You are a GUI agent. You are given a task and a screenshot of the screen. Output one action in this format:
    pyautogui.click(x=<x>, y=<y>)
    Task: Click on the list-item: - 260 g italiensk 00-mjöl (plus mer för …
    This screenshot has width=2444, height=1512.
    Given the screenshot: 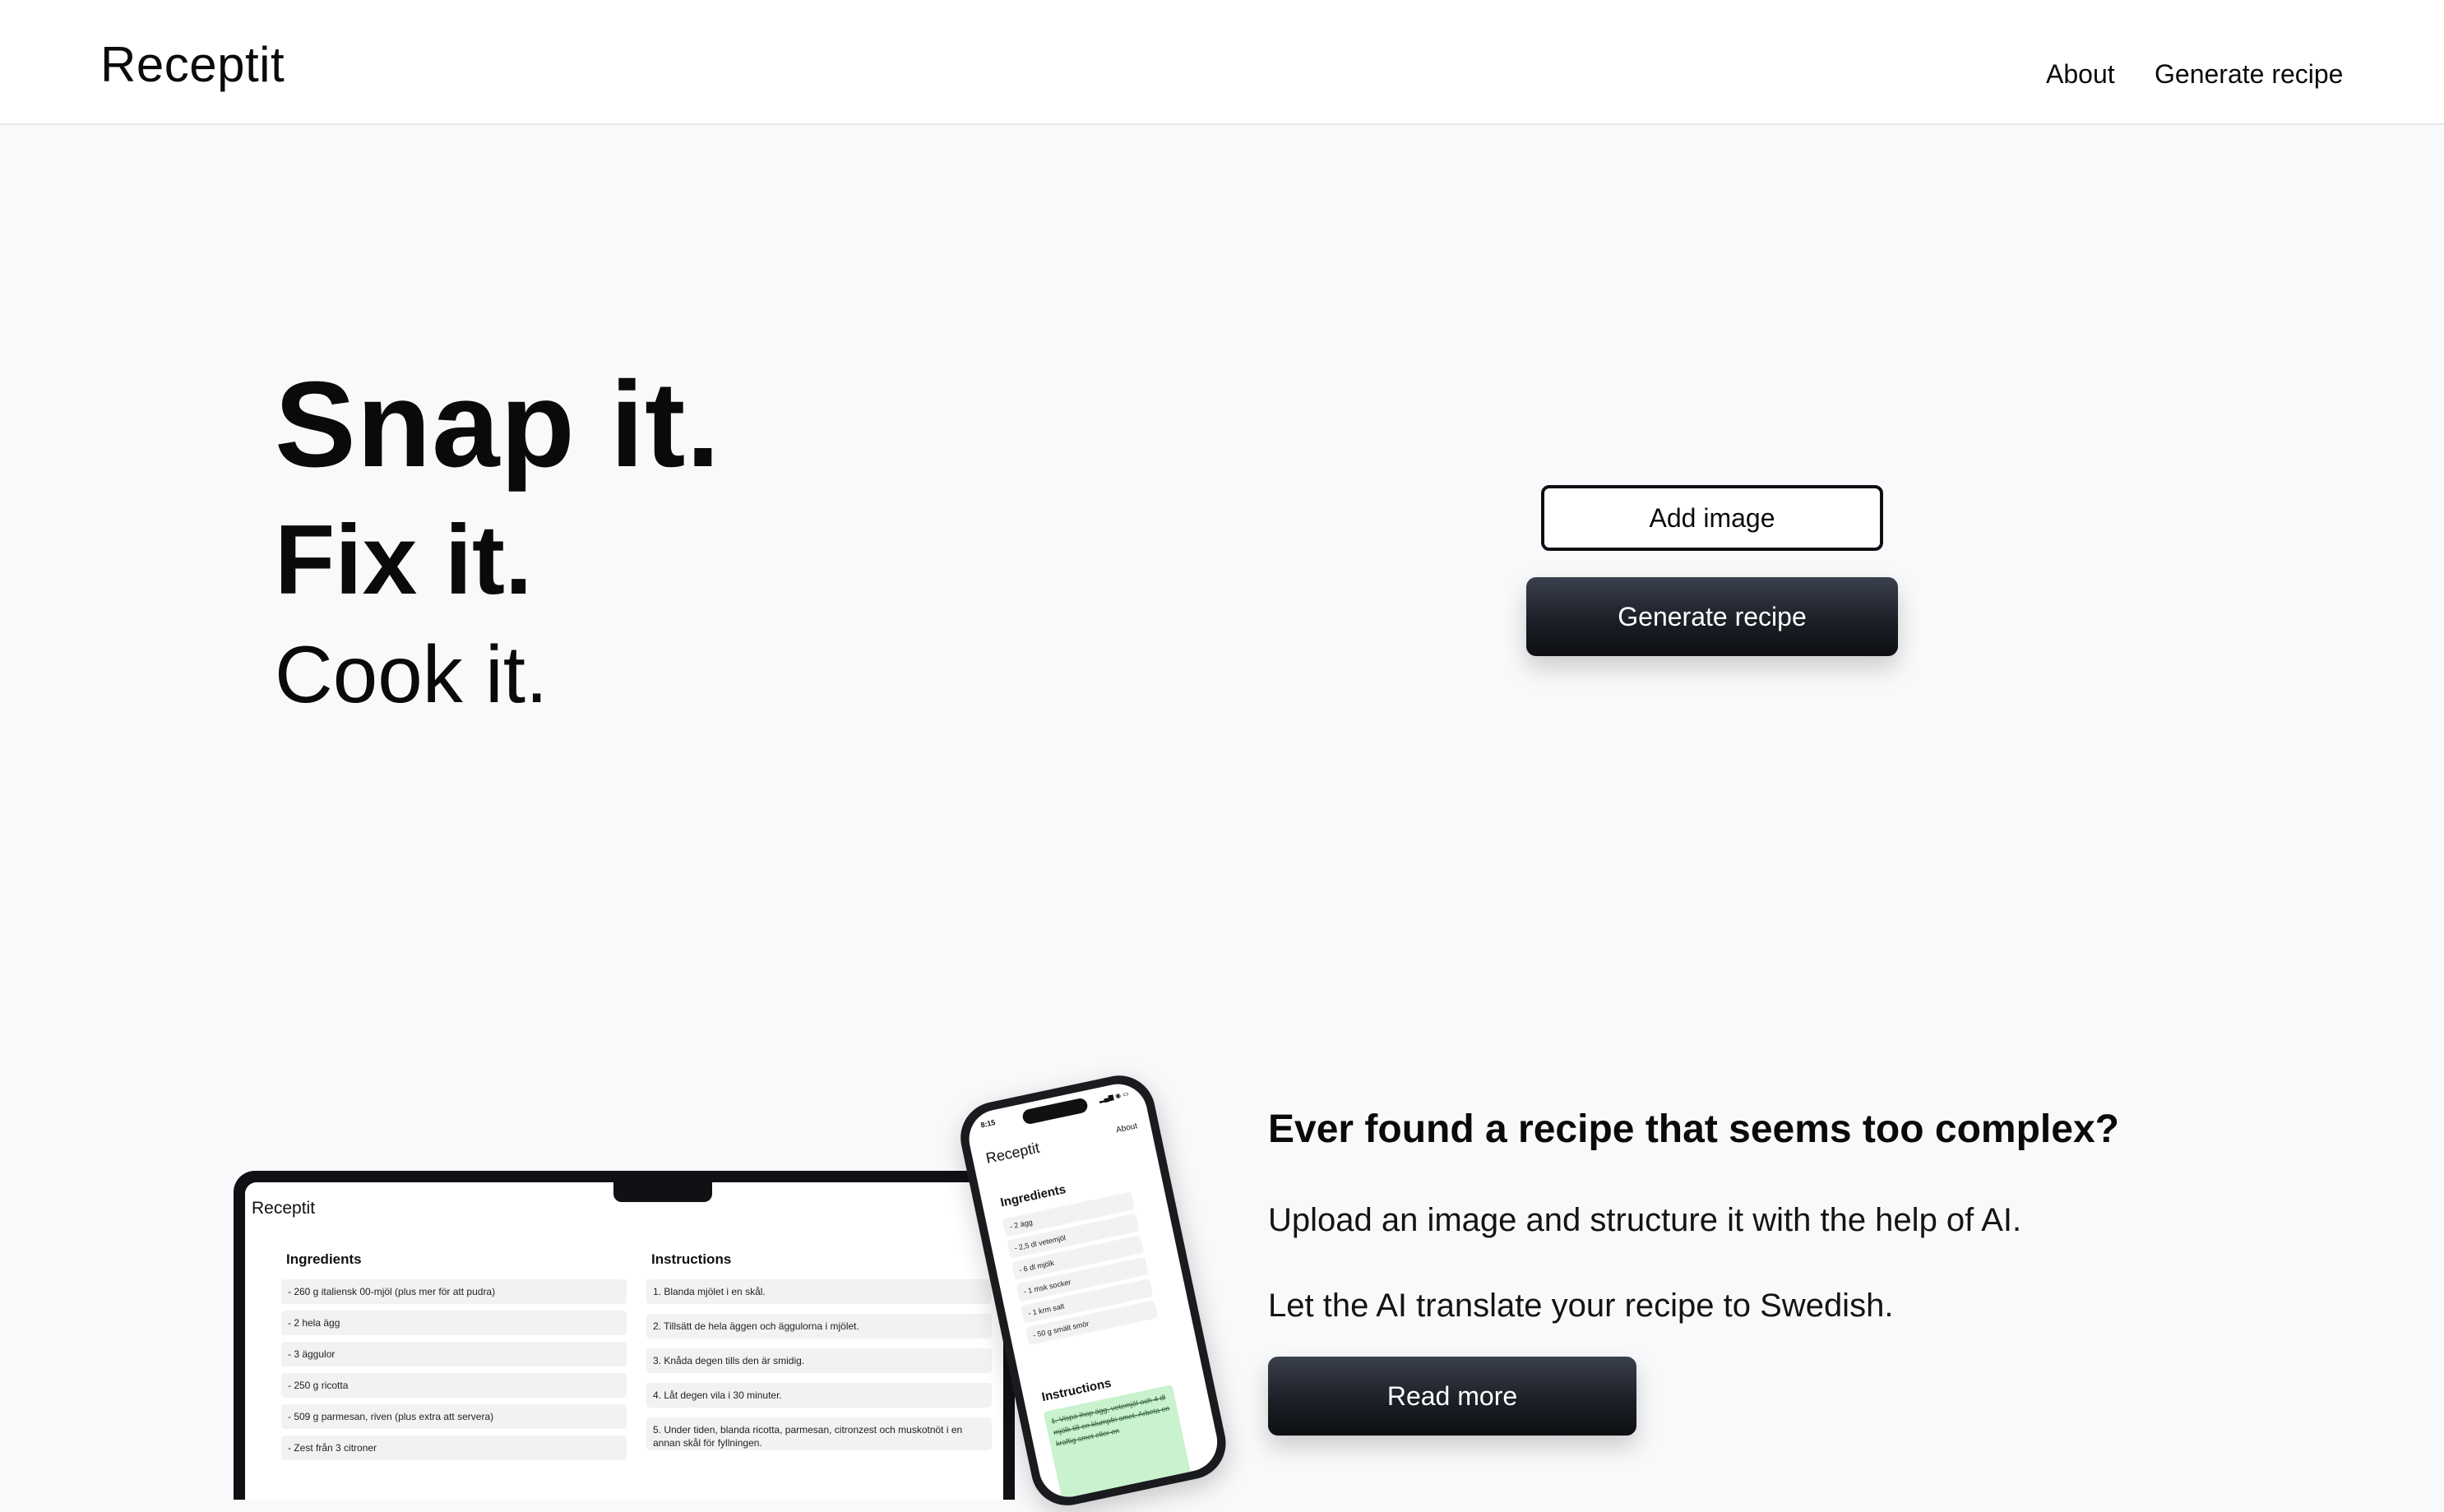 What is the action you would take?
    pyautogui.click(x=454, y=1291)
    